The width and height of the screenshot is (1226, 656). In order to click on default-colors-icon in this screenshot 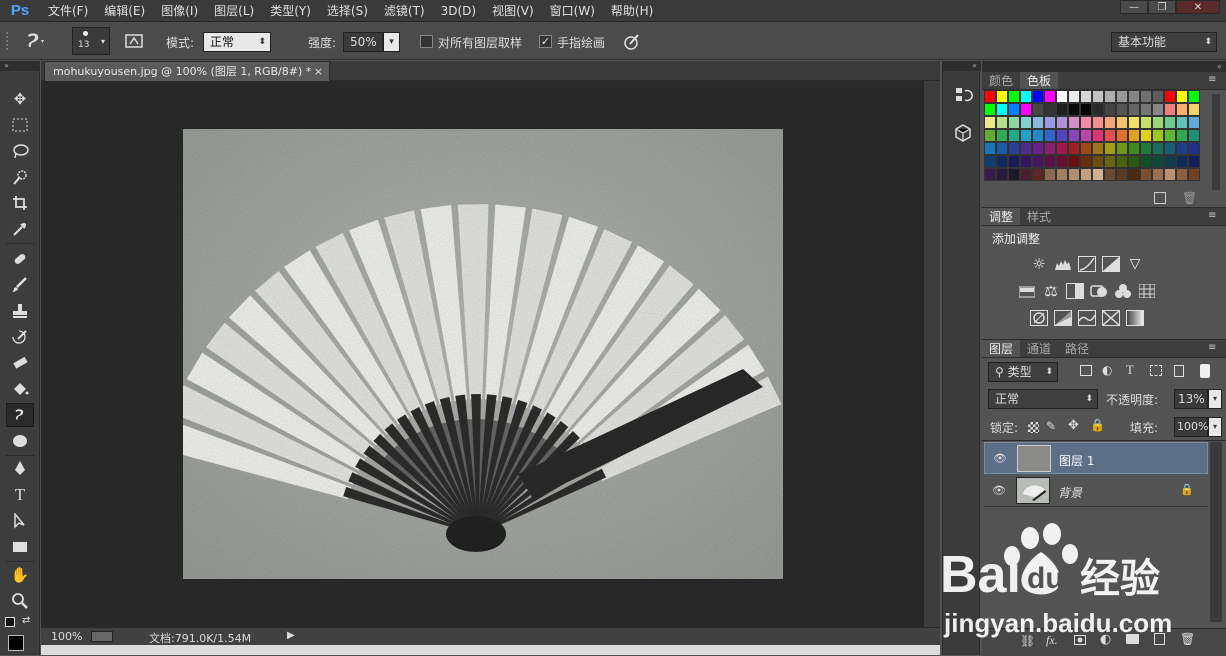, I will do `click(10, 622)`.